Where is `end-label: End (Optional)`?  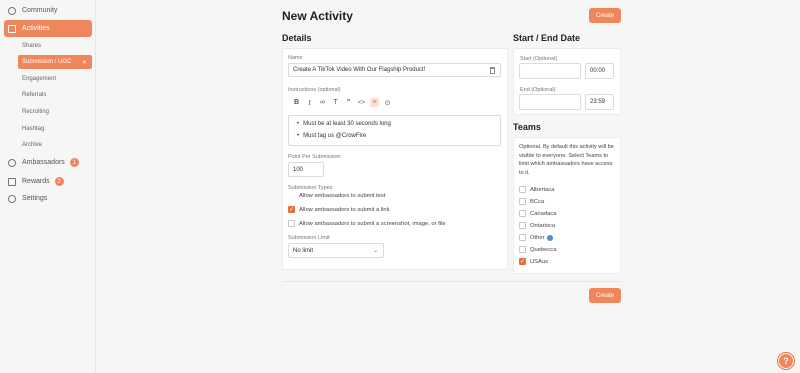
end-label: End (Optional) is located at coordinates (538, 90).